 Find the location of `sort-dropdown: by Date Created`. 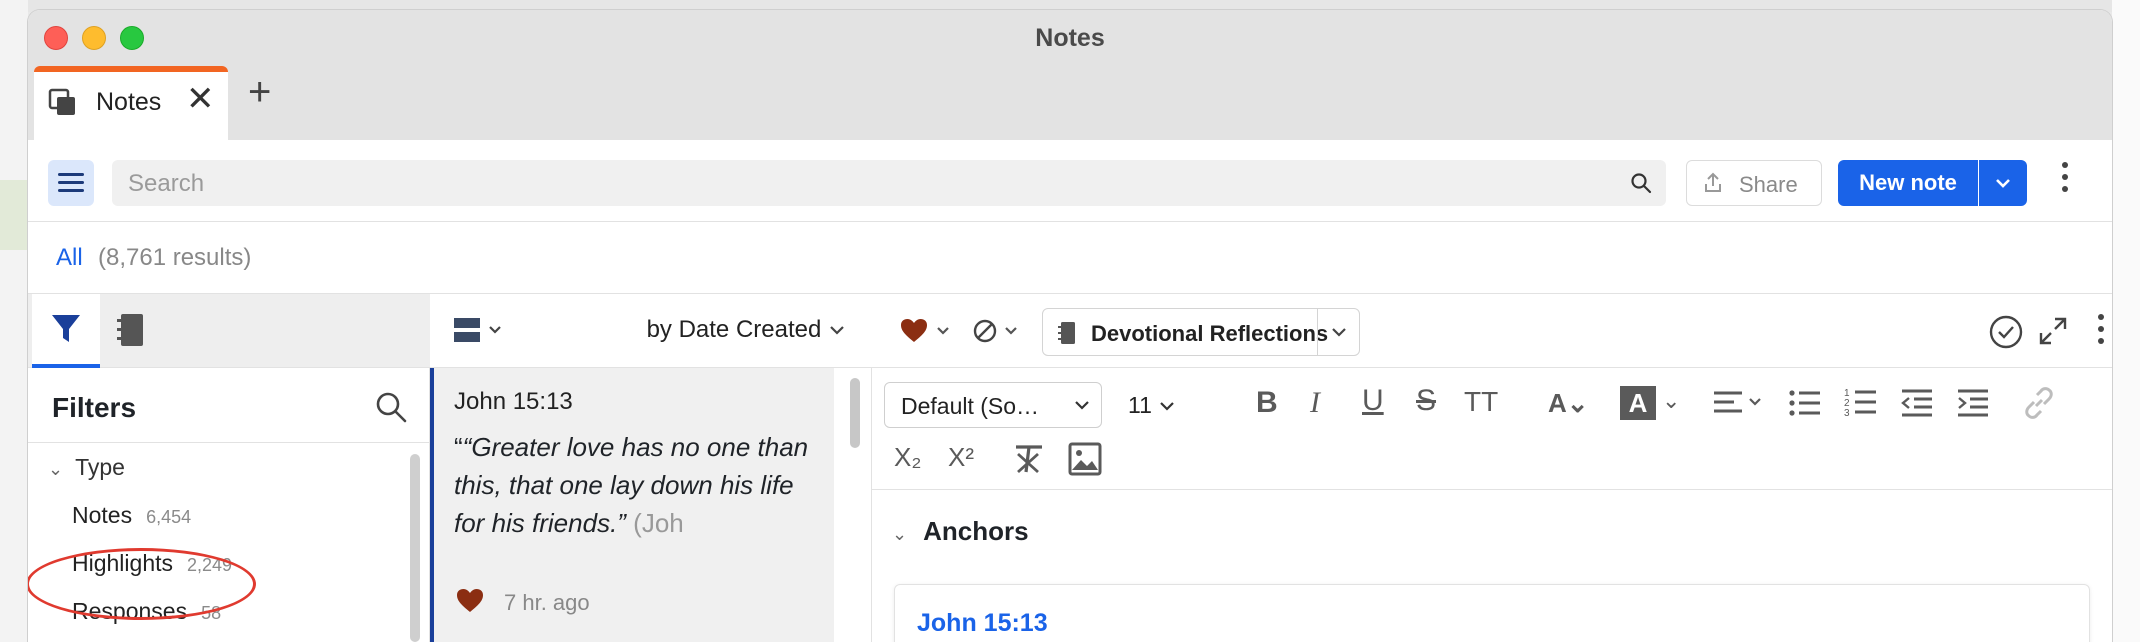

sort-dropdown: by Date Created is located at coordinates (746, 330).